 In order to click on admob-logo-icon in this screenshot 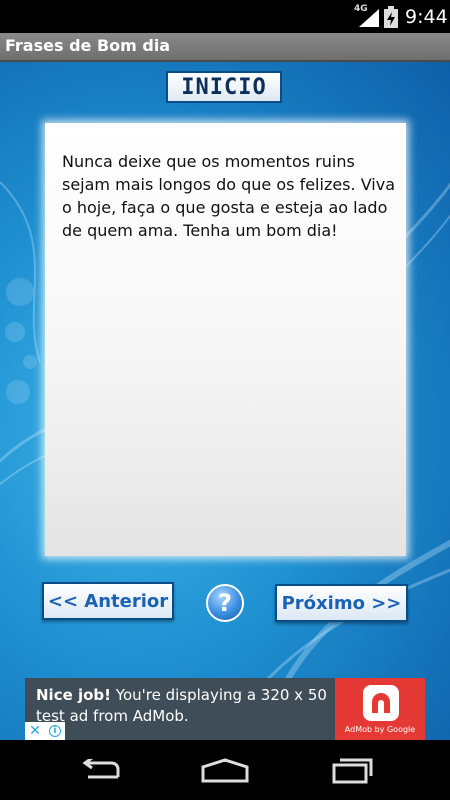, I will do `click(381, 703)`.